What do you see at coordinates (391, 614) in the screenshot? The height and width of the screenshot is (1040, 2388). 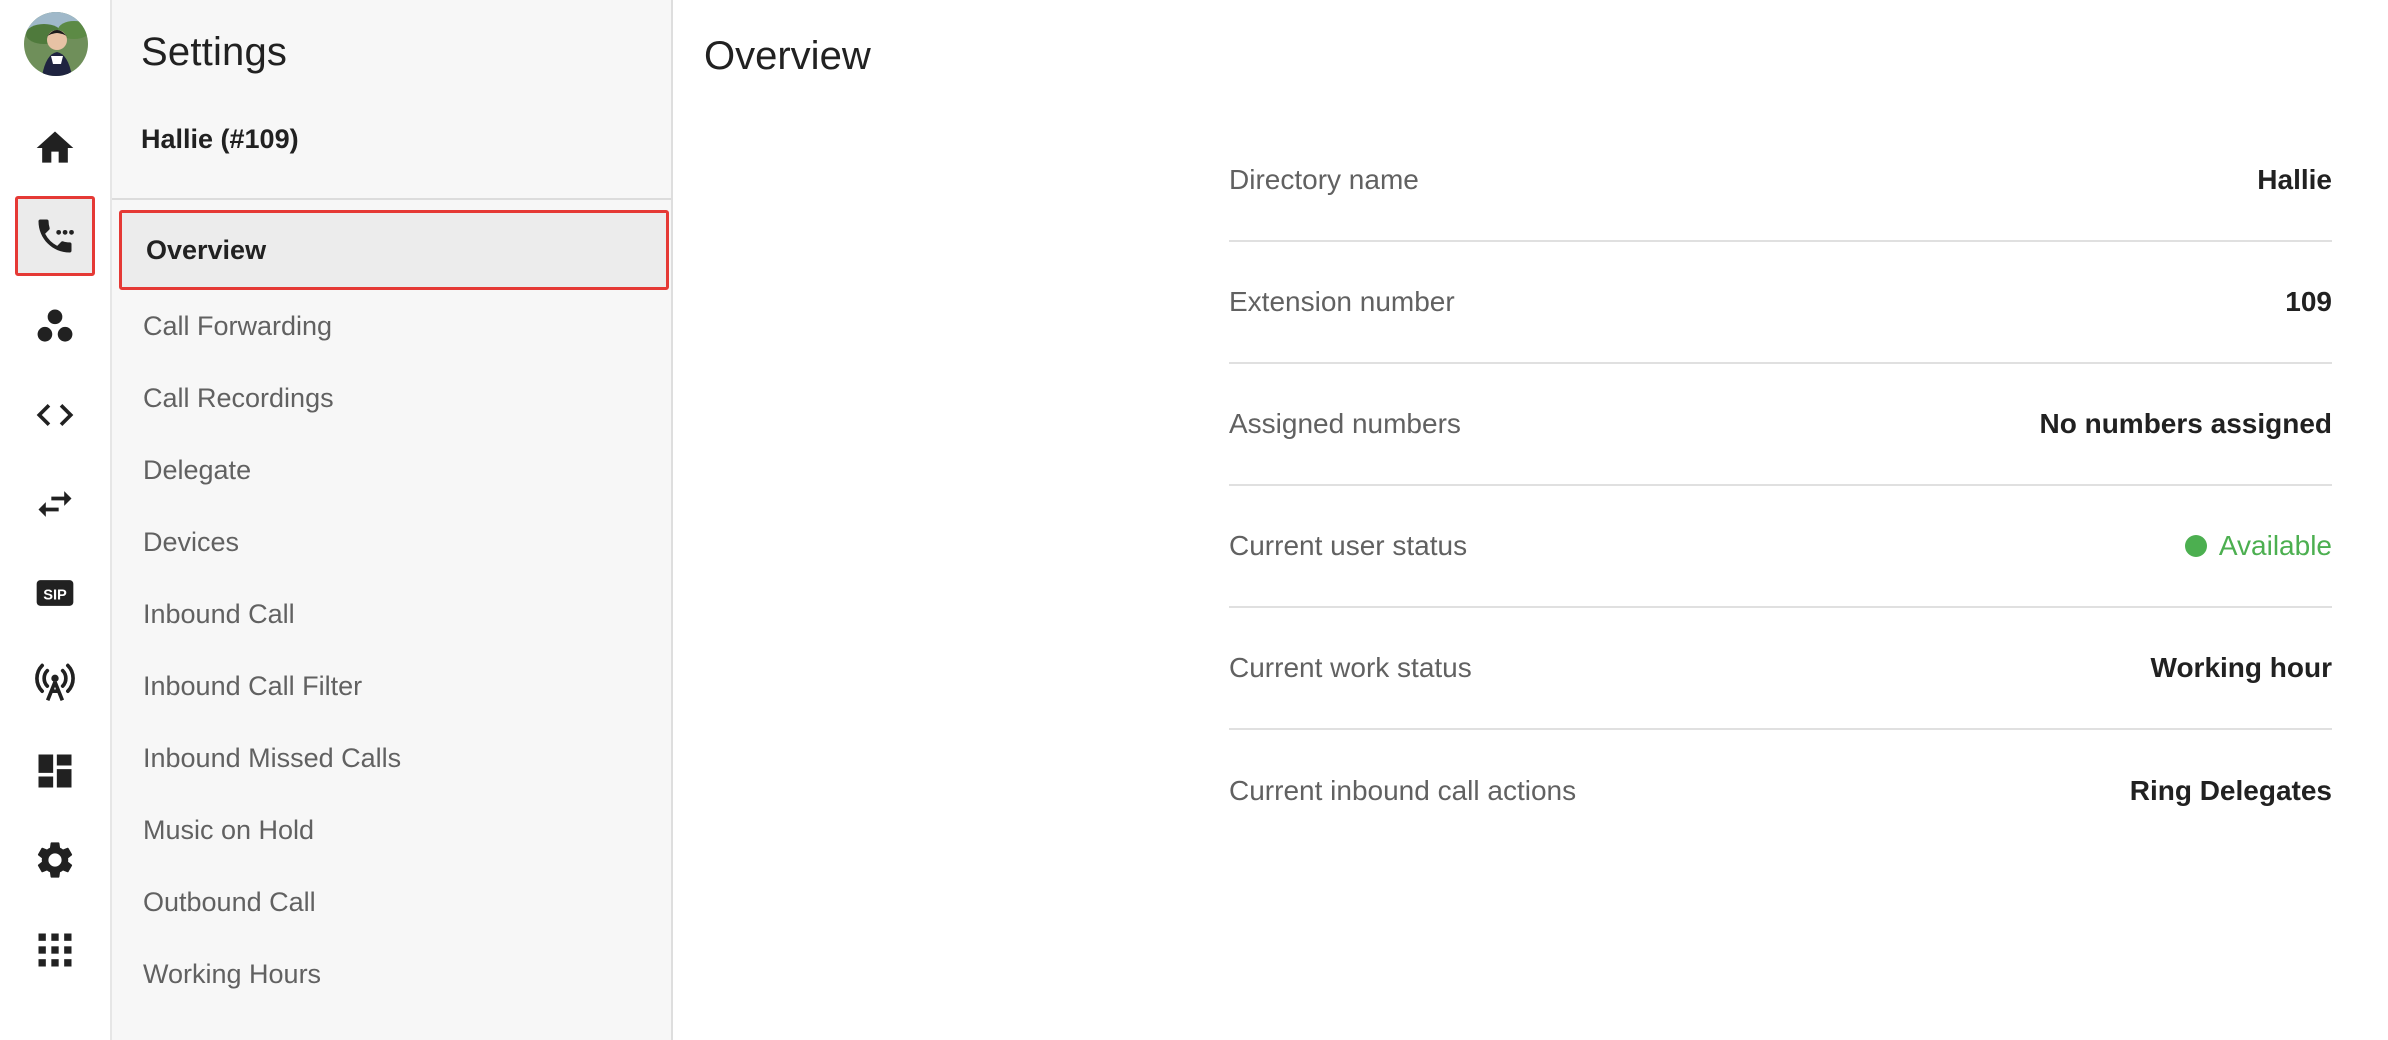 I see `menu-item-inbound-call: Inbound Call` at bounding box center [391, 614].